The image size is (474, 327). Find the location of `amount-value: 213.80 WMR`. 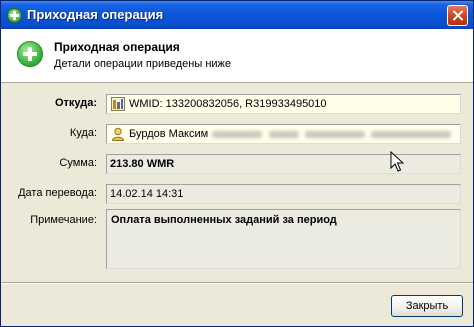

amount-value: 213.80 WMR is located at coordinates (142, 164).